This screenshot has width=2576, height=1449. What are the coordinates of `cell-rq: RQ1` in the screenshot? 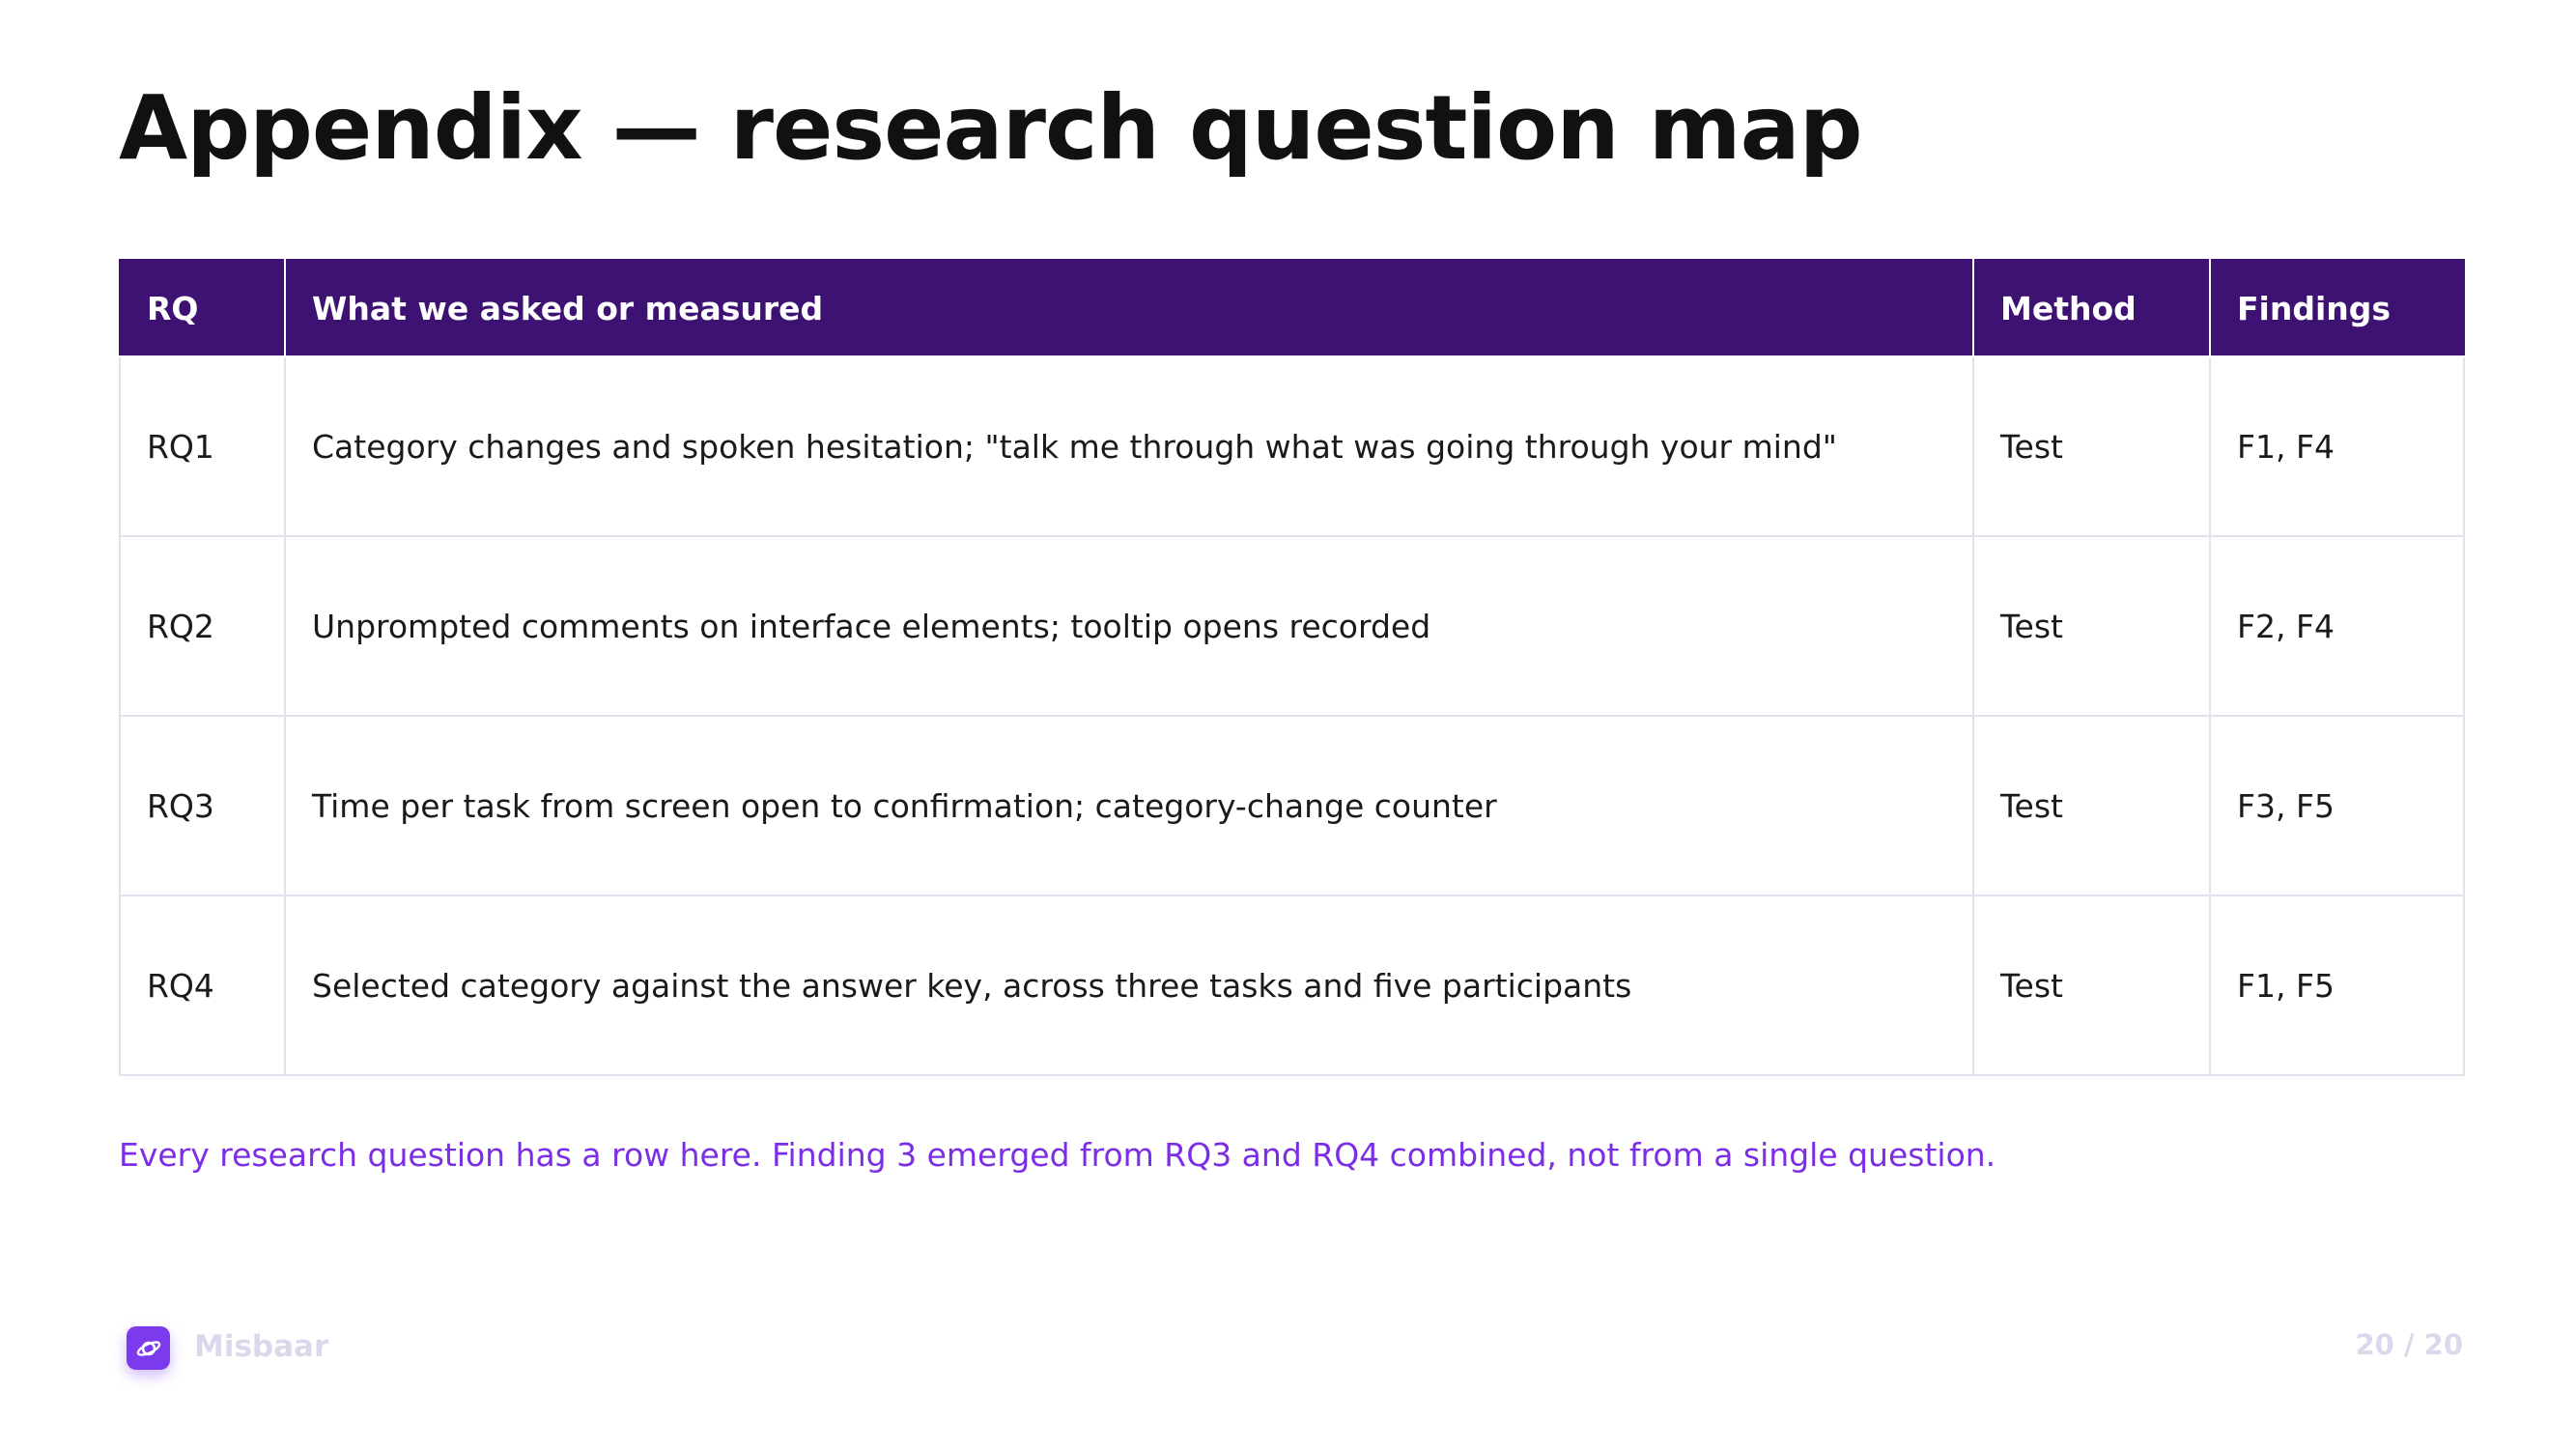 It's located at (202, 446).